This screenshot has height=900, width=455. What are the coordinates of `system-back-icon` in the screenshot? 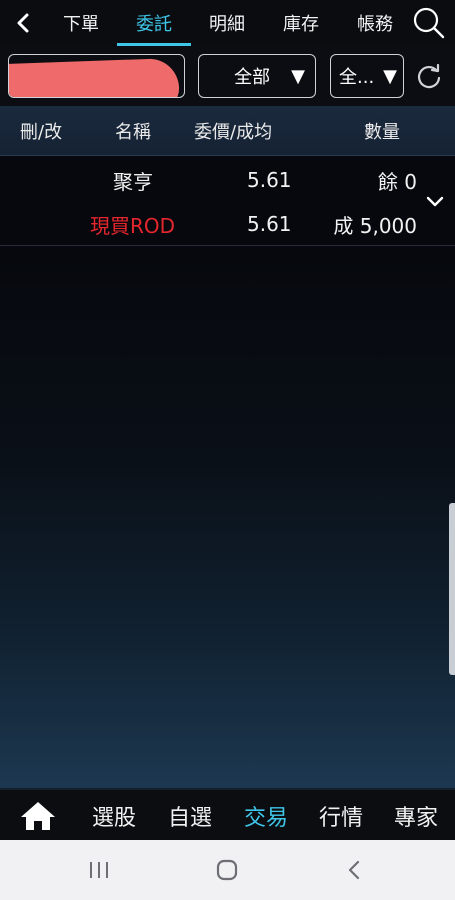 It's located at (354, 870).